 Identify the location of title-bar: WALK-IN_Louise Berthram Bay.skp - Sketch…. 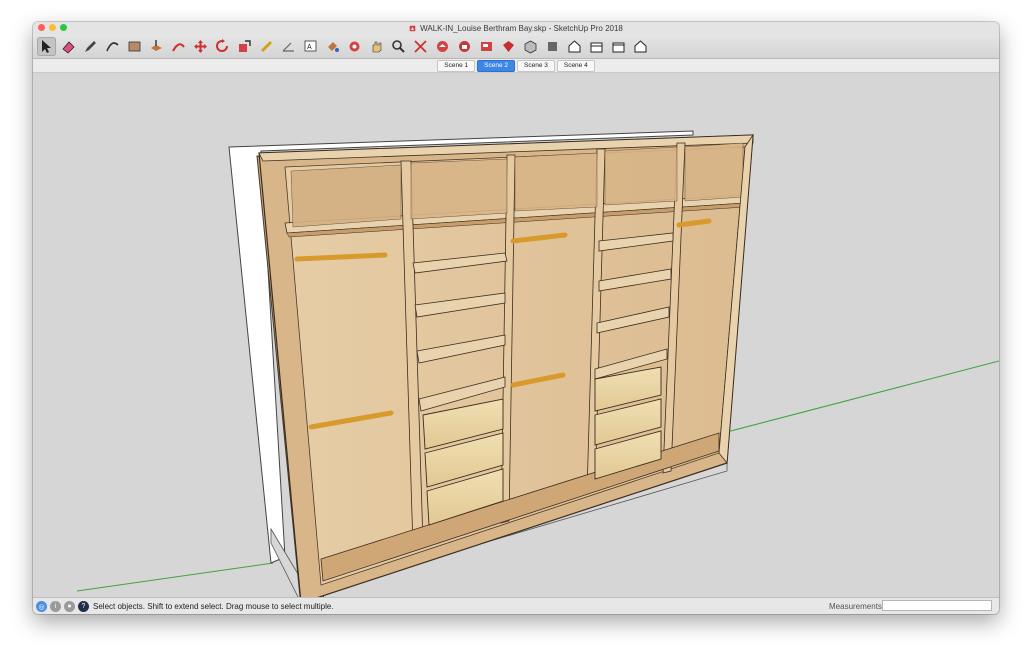
(516, 28).